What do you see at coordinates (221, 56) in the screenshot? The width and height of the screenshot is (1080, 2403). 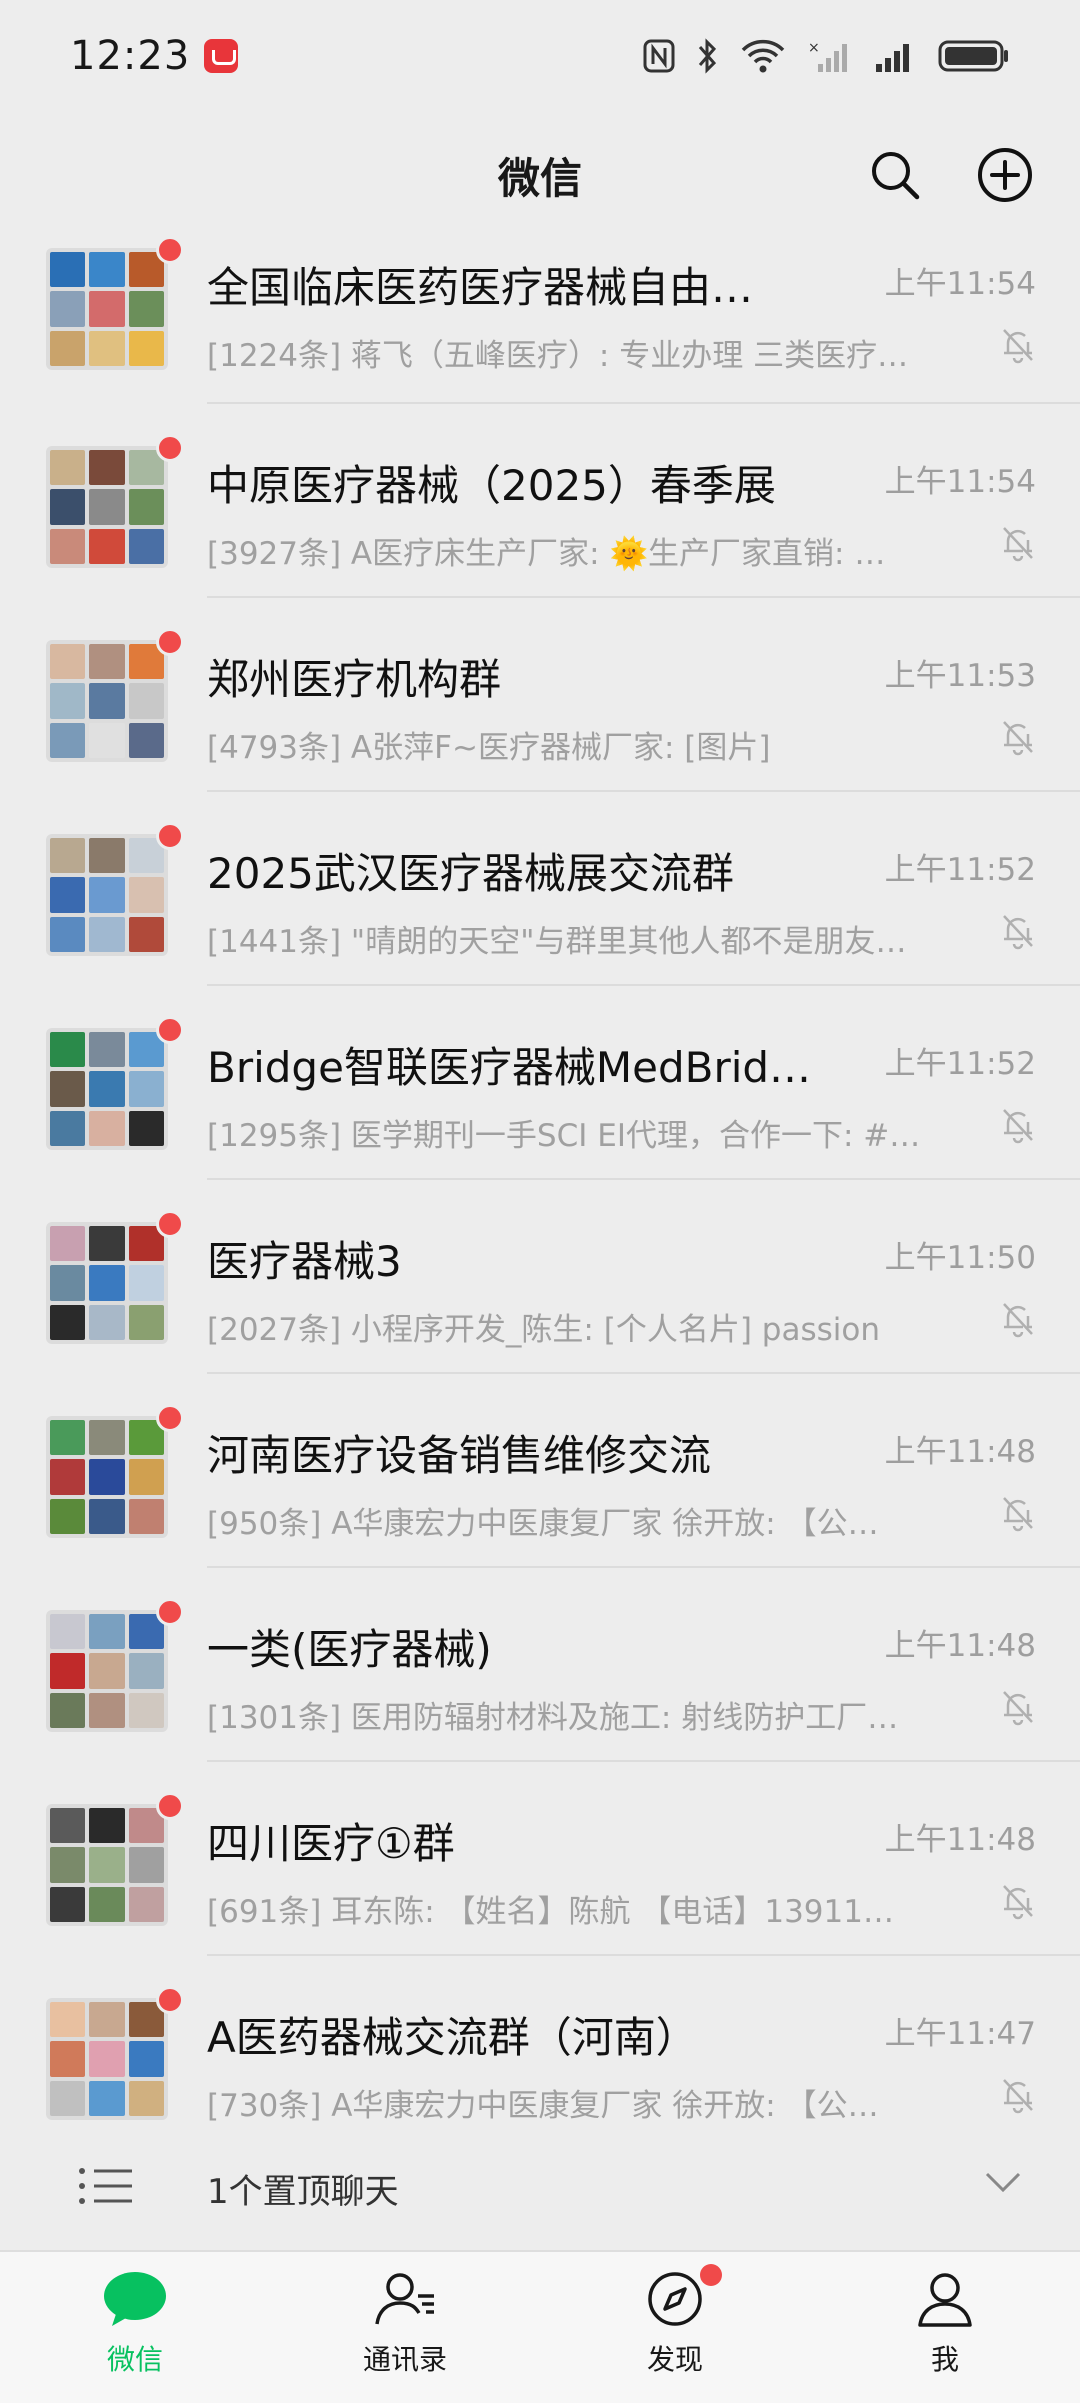 I see `notification-app-icon` at bounding box center [221, 56].